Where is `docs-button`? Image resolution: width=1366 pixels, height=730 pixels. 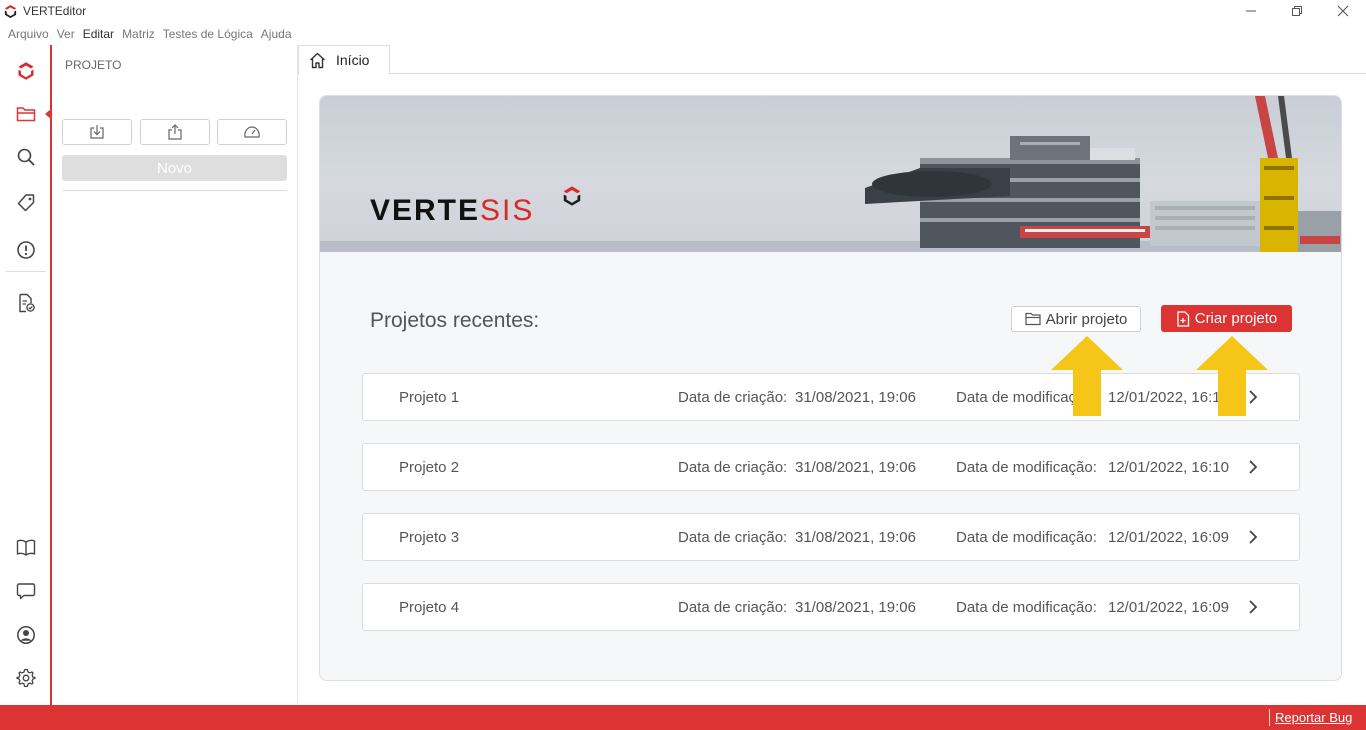 docs-button is located at coordinates (26, 547).